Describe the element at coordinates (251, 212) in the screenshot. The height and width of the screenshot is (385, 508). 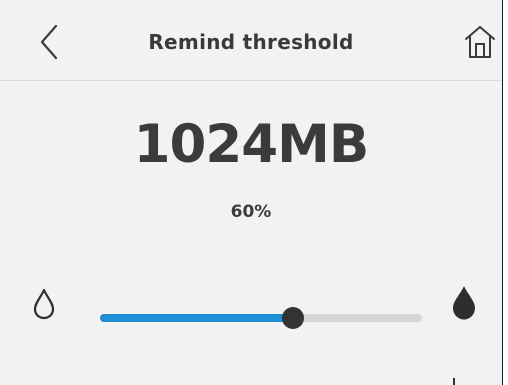
I see `threshold-percent: 60%` at that location.